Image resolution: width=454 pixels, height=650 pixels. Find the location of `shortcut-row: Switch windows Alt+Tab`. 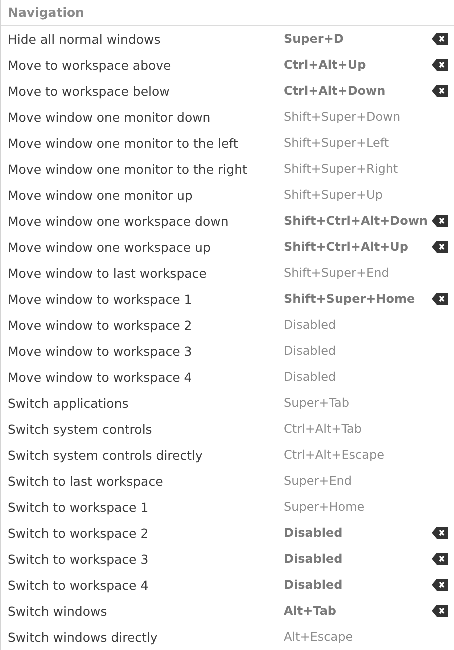

shortcut-row: Switch windows Alt+Tab is located at coordinates (227, 611).